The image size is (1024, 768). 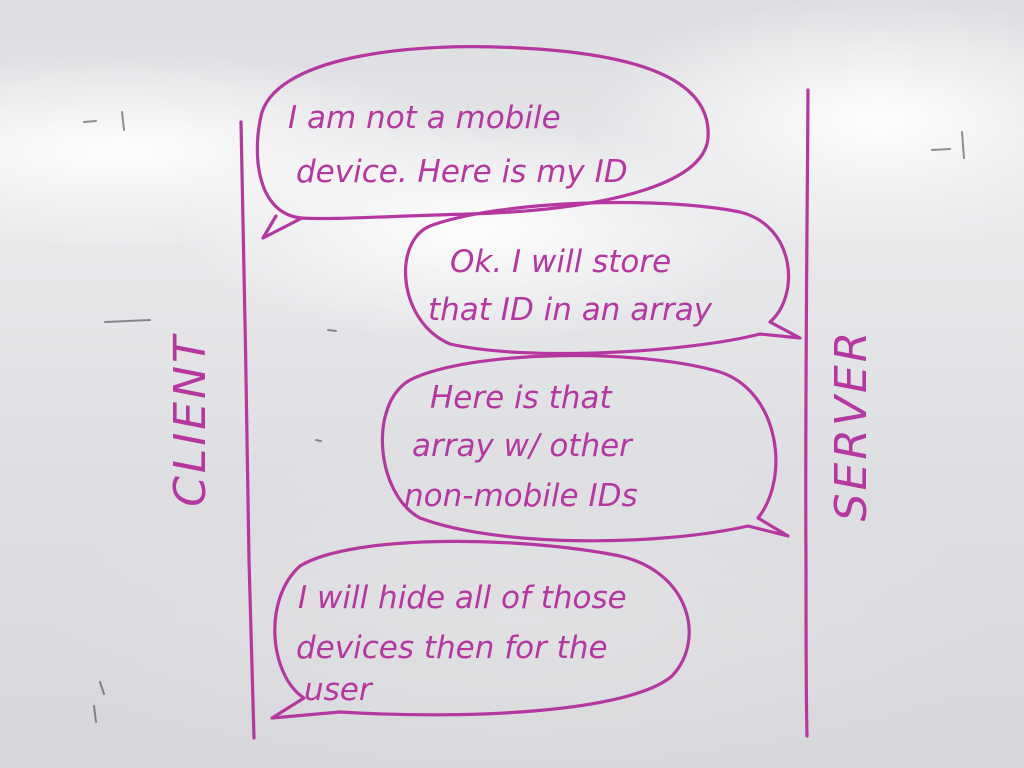 I want to click on message-4-text-line-2: devices then for the, so click(x=452, y=648).